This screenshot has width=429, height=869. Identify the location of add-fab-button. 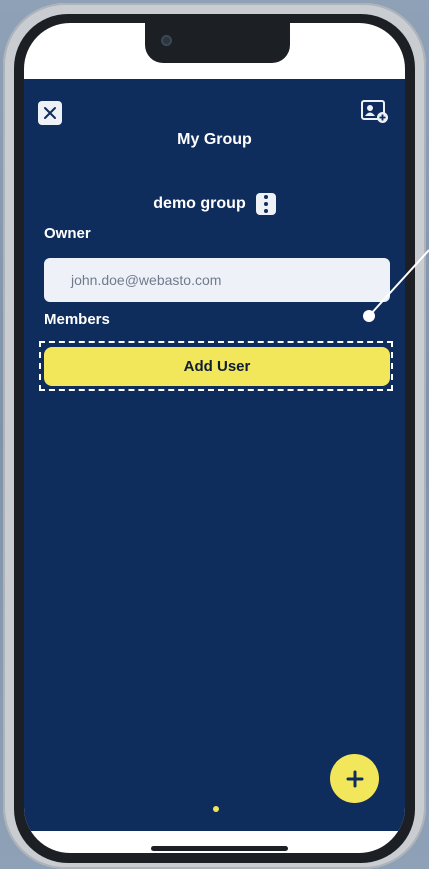
(354, 778).